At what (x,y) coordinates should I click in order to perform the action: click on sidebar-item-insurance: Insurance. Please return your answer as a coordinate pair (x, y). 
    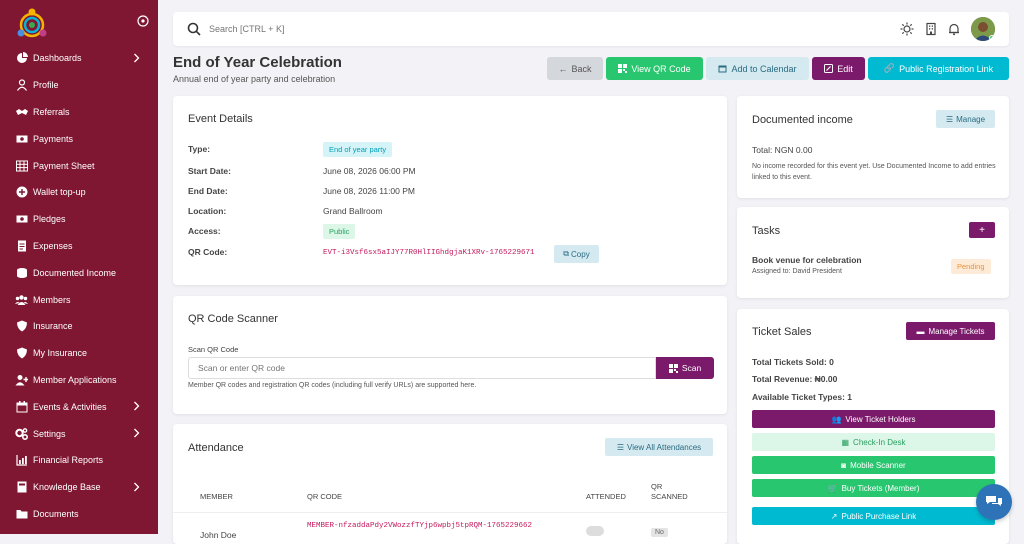
    Looking at the image, I should click on (79, 326).